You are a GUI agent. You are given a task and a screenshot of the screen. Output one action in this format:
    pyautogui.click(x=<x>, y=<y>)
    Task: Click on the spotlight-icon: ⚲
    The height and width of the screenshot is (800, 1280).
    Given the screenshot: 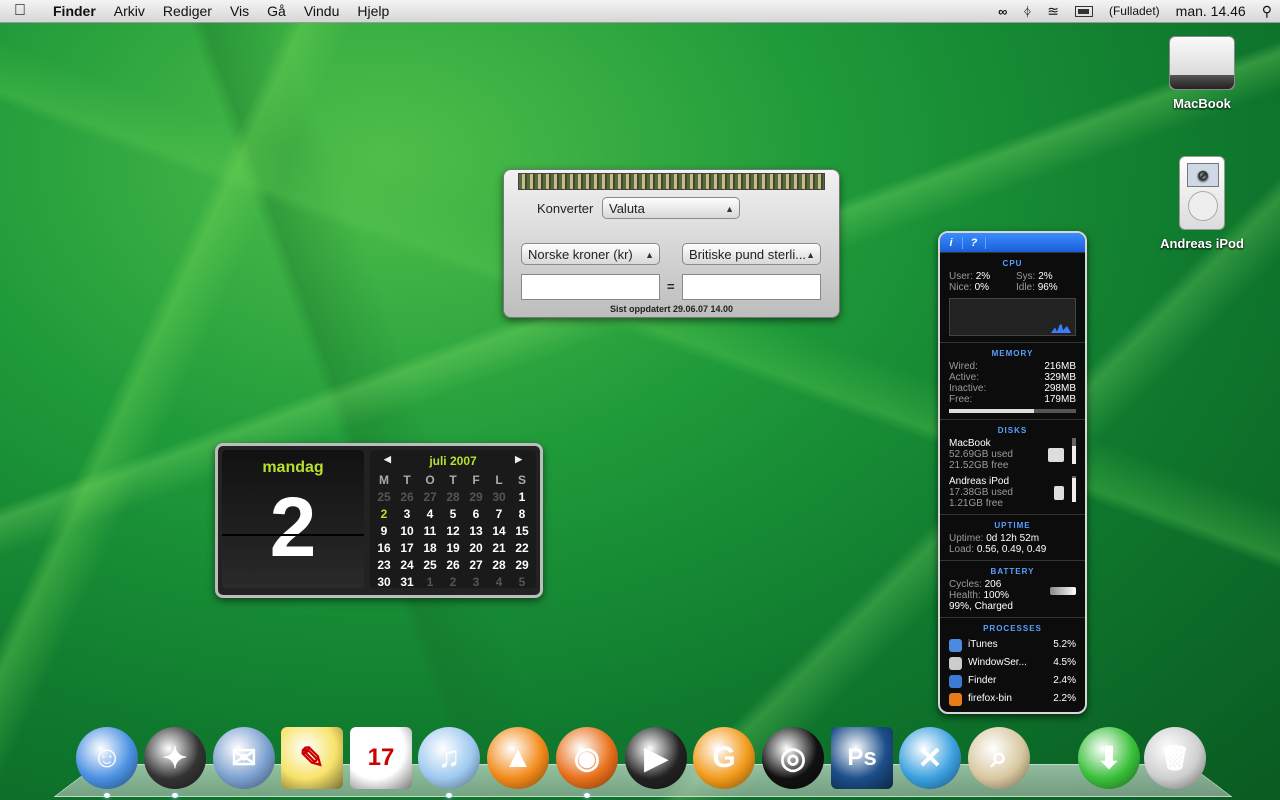 What is the action you would take?
    pyautogui.click(x=1267, y=11)
    